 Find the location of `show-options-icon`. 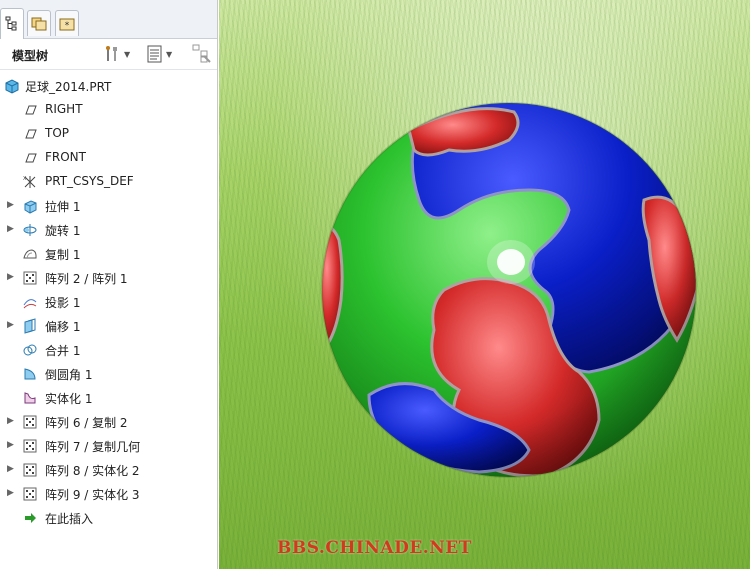

show-options-icon is located at coordinates (154, 54).